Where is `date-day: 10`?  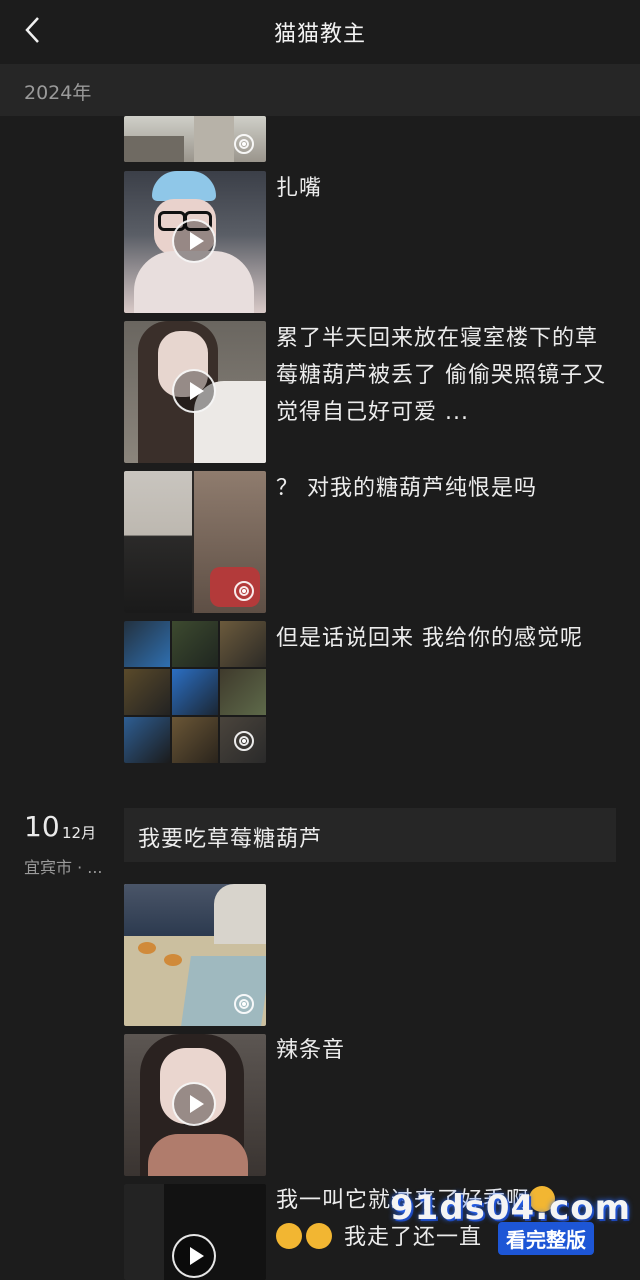
date-day: 10 is located at coordinates (42, 826).